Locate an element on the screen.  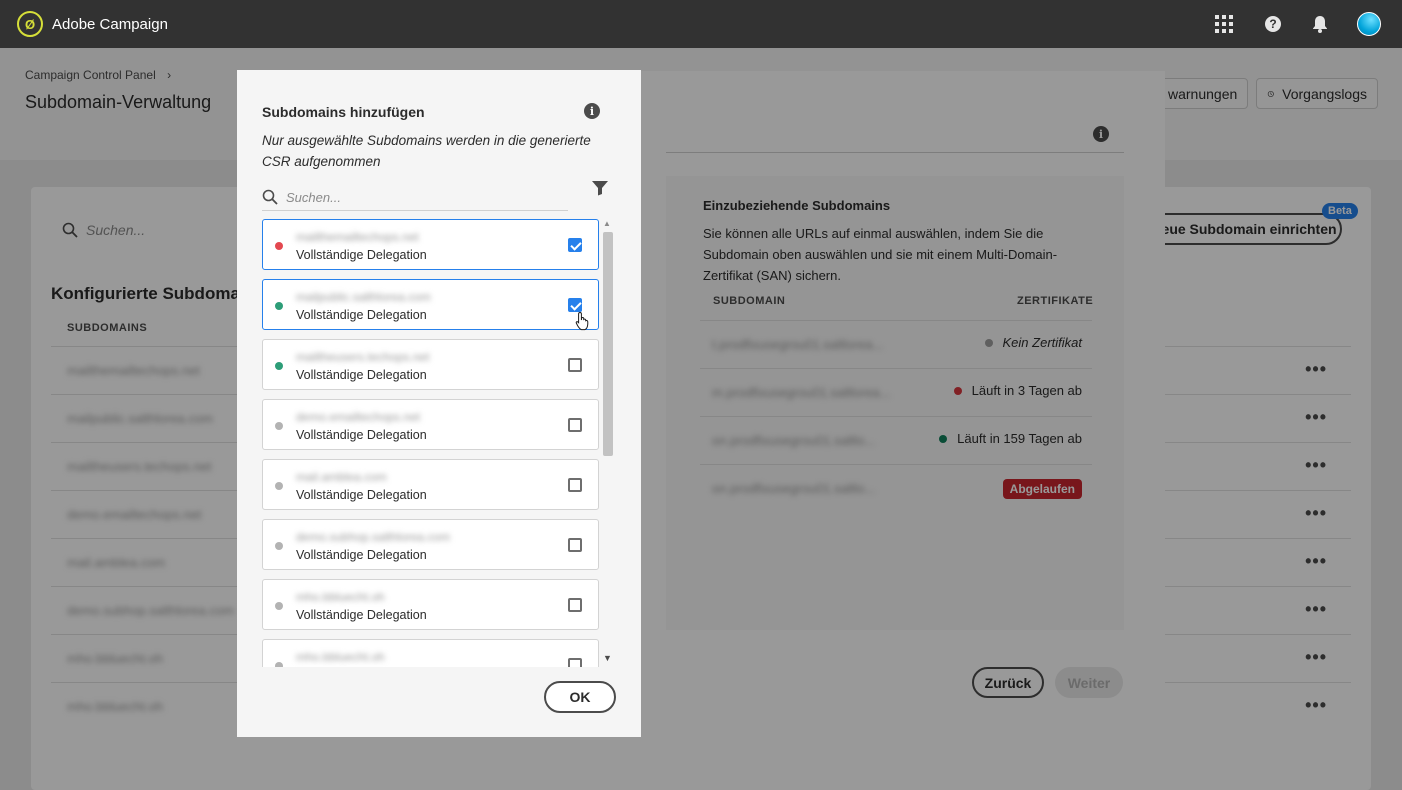
bell-icon is located at coordinates (1320, 24).